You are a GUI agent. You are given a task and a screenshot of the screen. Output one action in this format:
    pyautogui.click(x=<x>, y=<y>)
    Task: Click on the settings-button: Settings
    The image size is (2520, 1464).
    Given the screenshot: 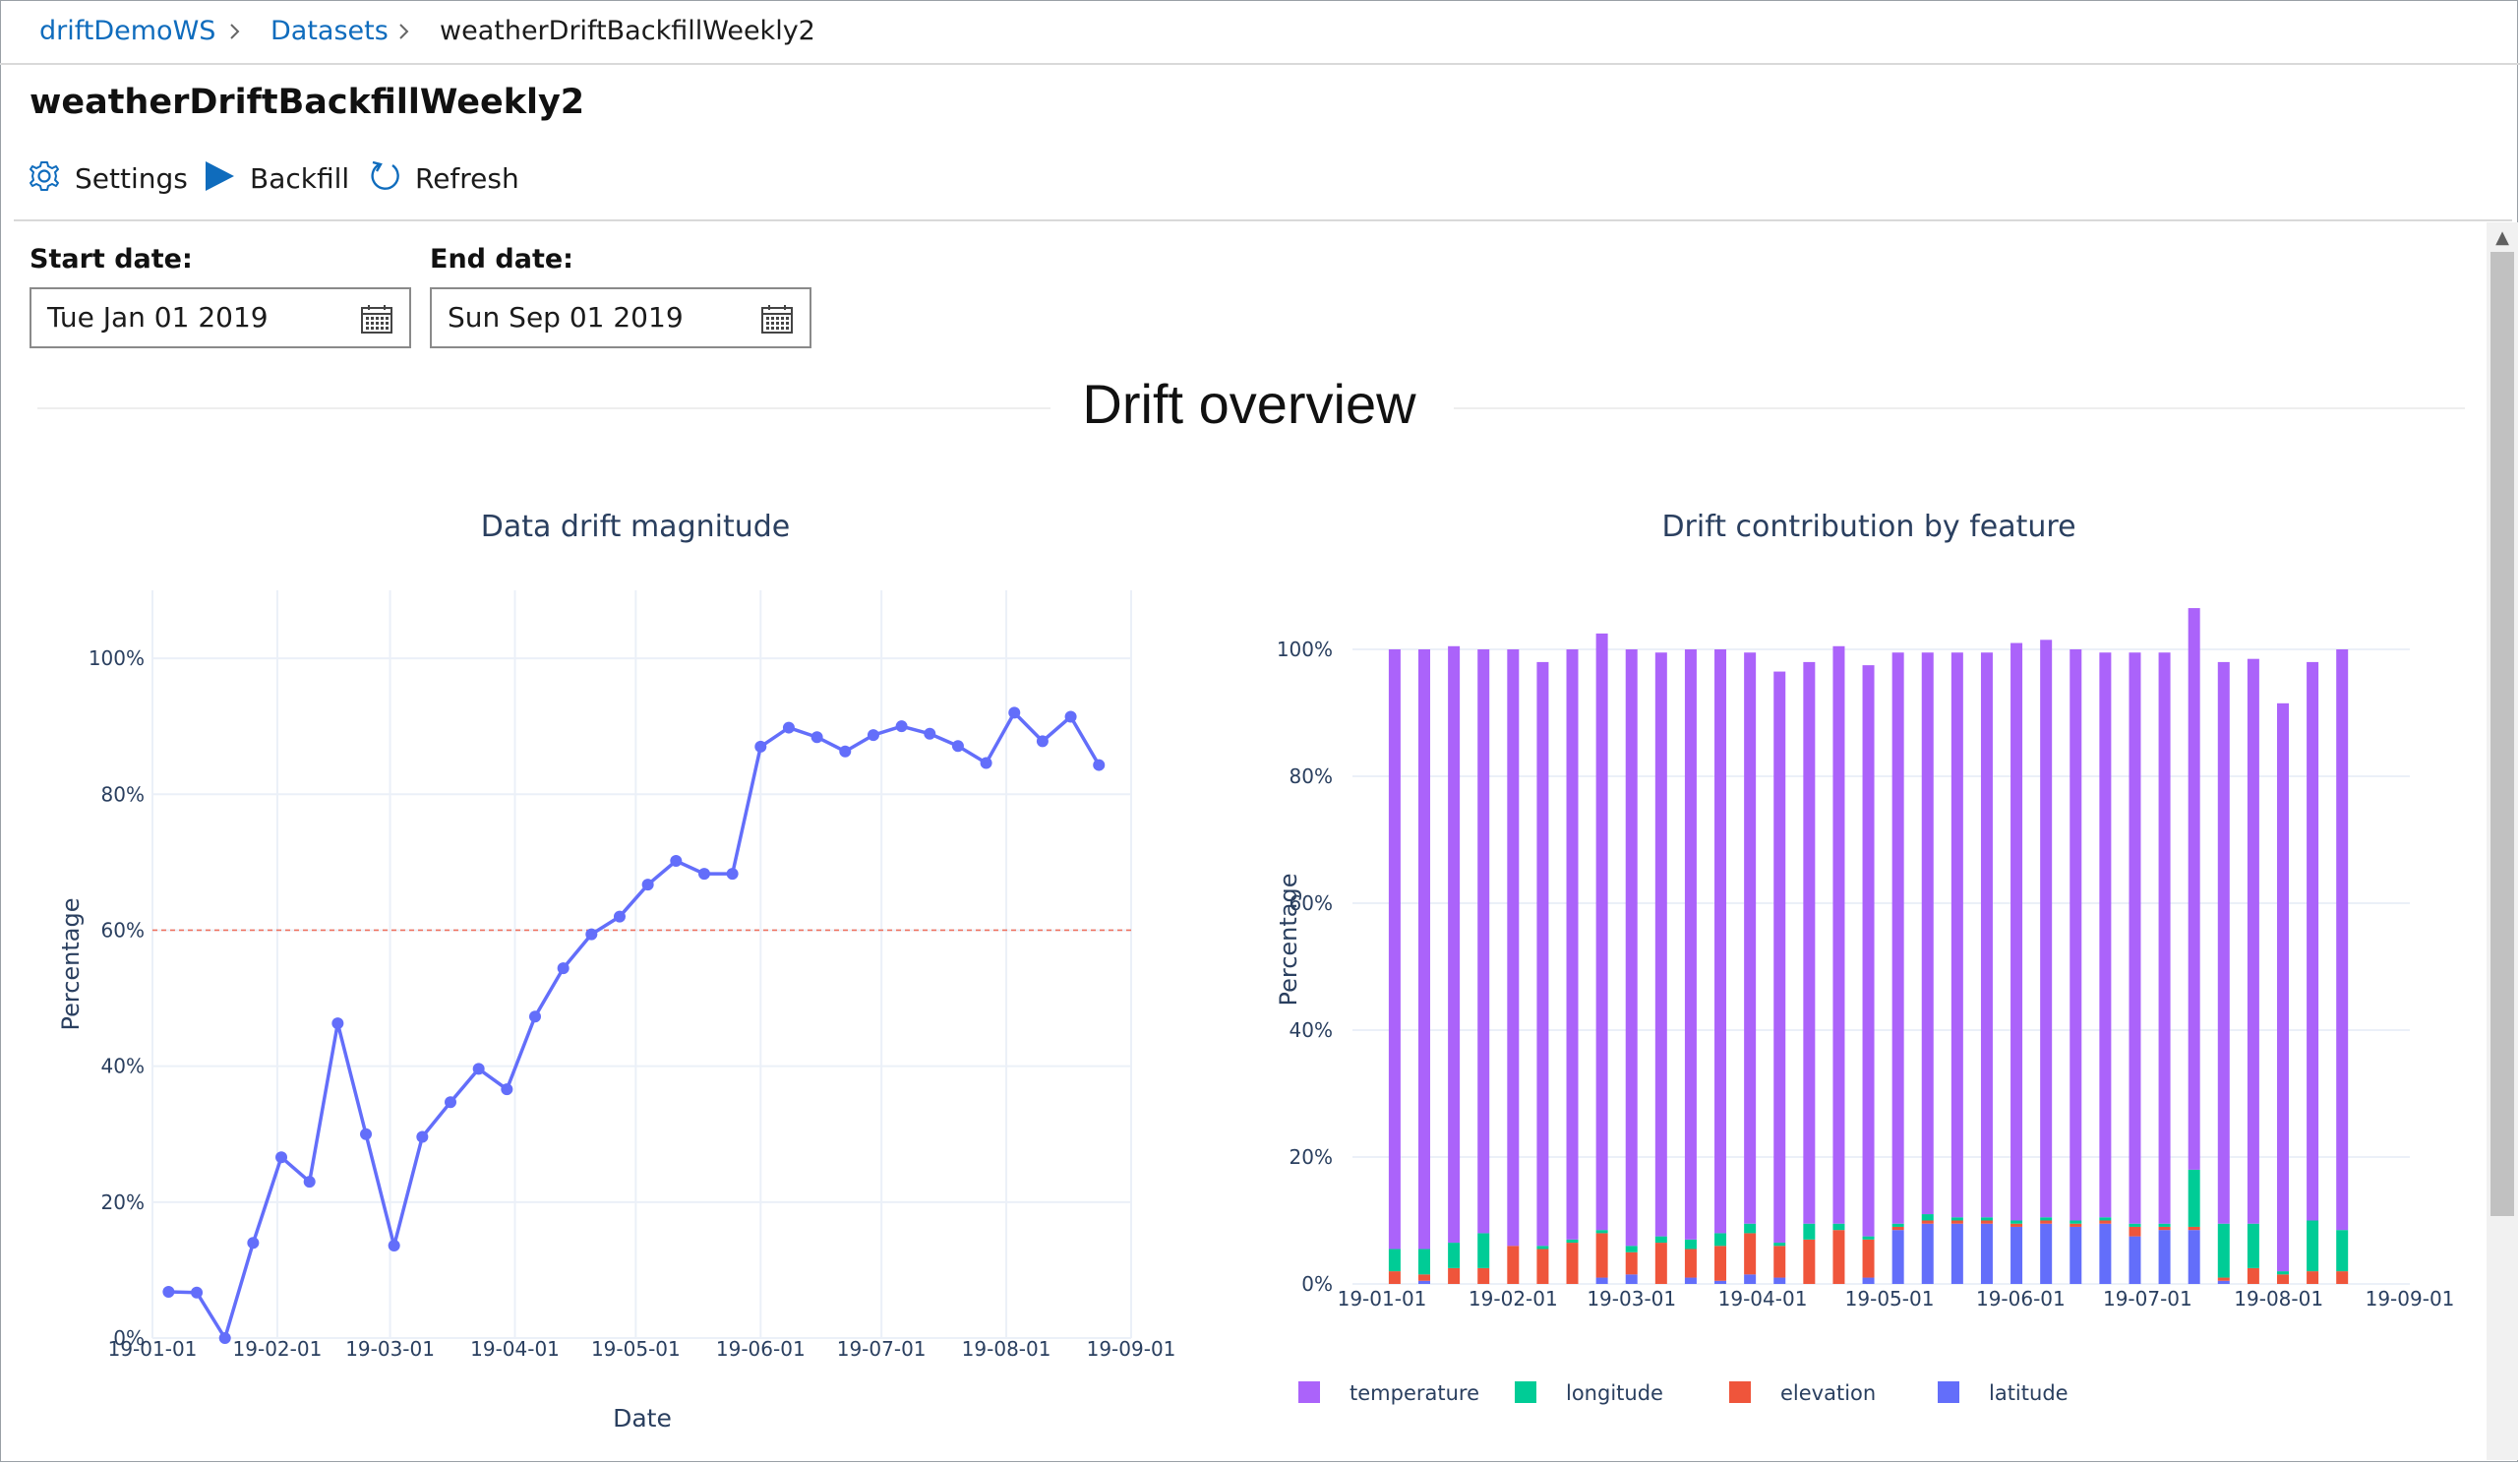 What is the action you would take?
    pyautogui.click(x=108, y=178)
    